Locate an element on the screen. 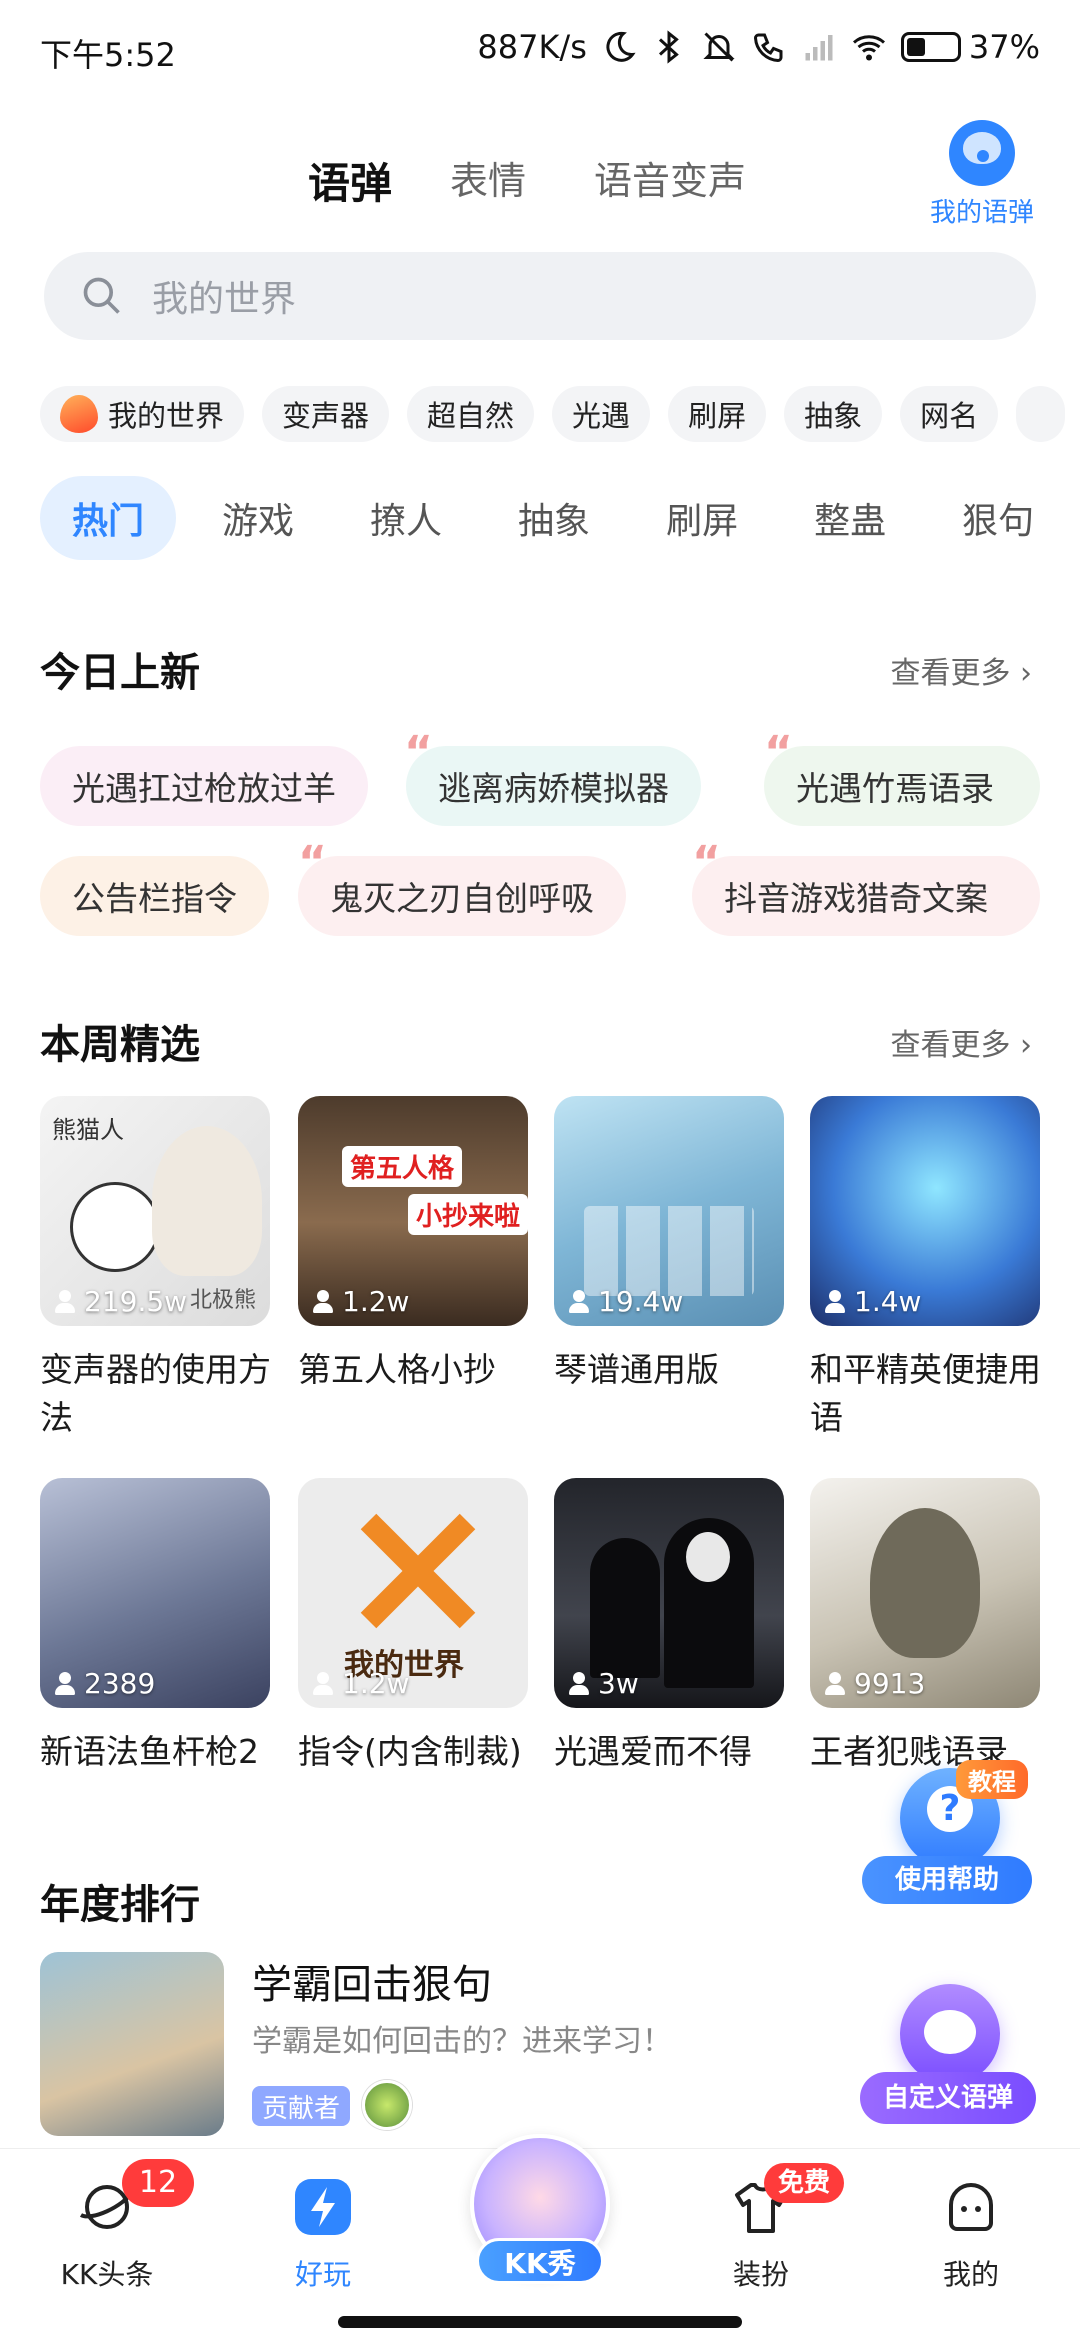 Image resolution: width=1080 pixels, height=2340 pixels. chip-supernatural: 超自然 is located at coordinates (471, 414).